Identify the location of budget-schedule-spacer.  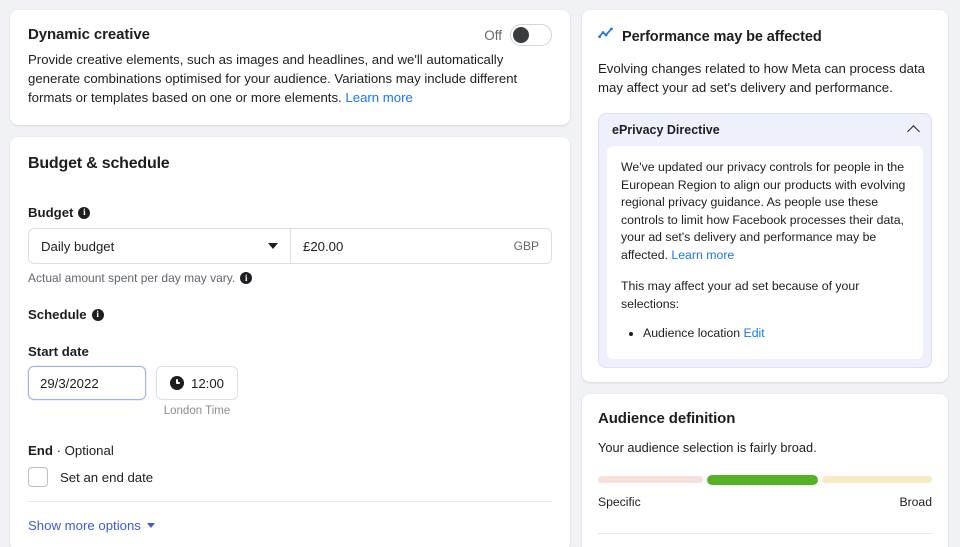
(290, 494).